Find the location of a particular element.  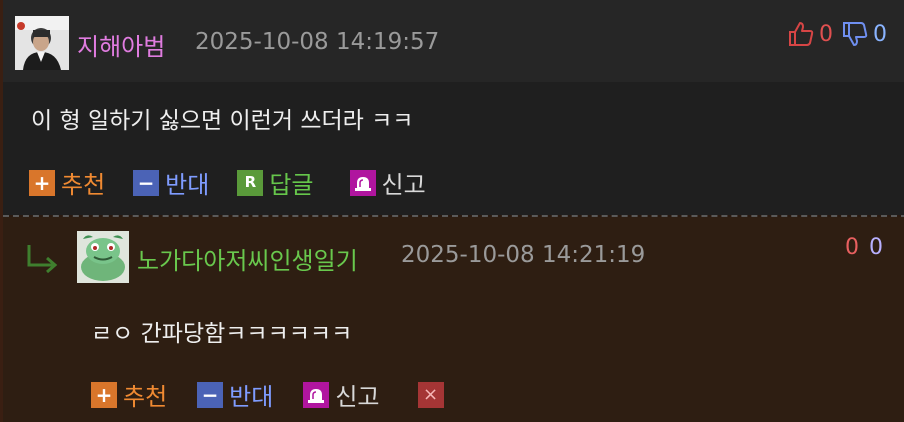

comment-actions: + 추천 − 반대 R 답글 신고 is located at coordinates (241, 182).